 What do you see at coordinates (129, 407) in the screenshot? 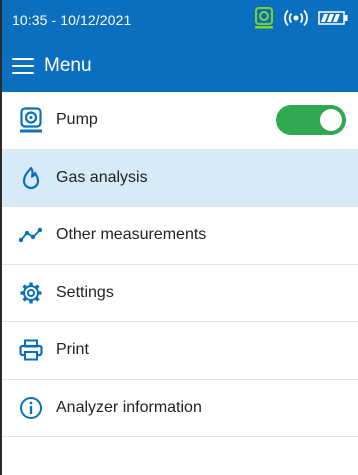
I see `menu-item-label: Analyzer information` at bounding box center [129, 407].